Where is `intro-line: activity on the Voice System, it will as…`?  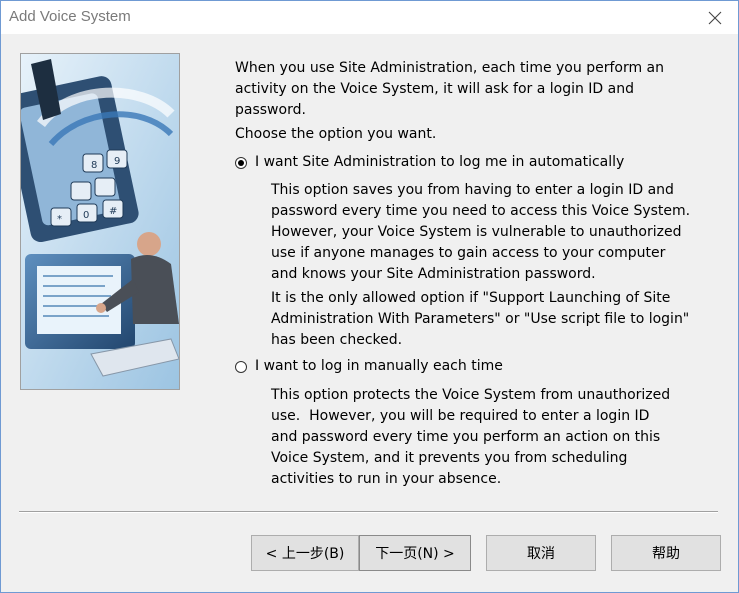 intro-line: activity on the Voice System, it will as… is located at coordinates (434, 89).